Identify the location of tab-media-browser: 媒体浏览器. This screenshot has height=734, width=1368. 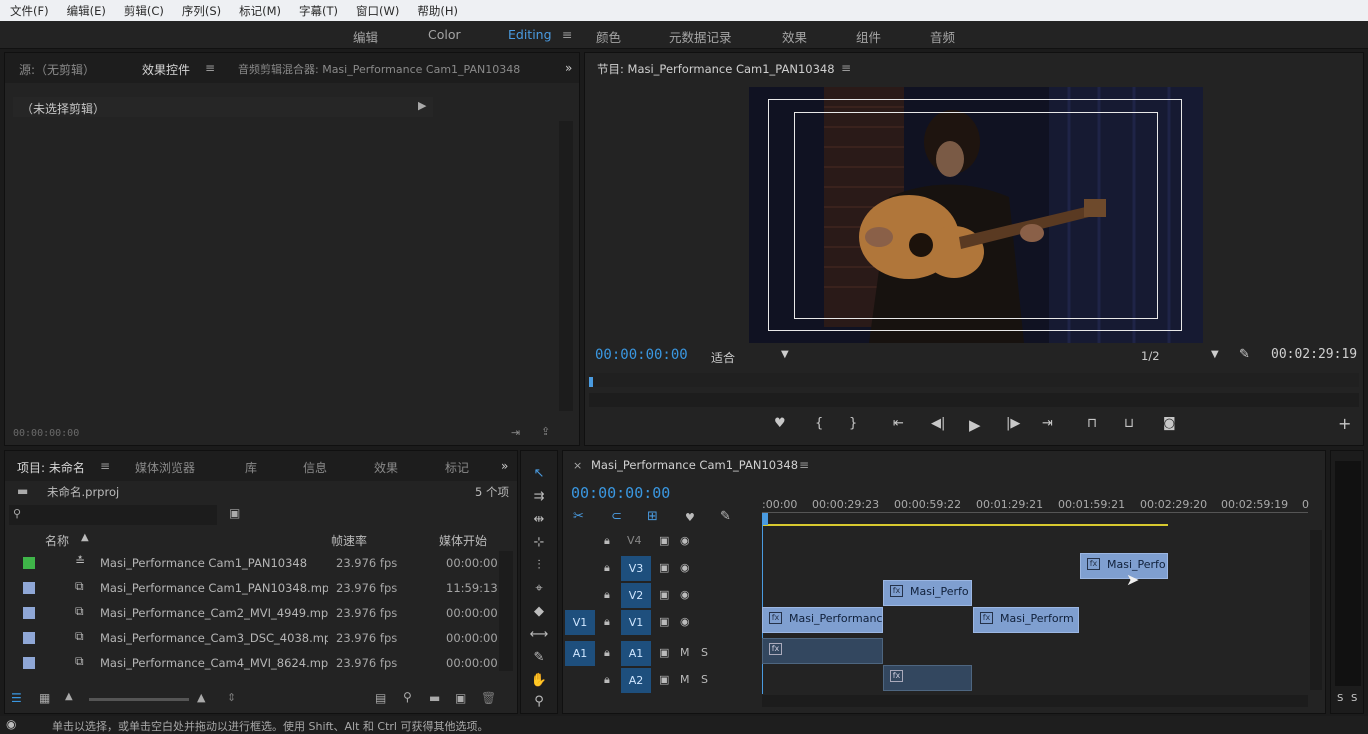
(165, 467).